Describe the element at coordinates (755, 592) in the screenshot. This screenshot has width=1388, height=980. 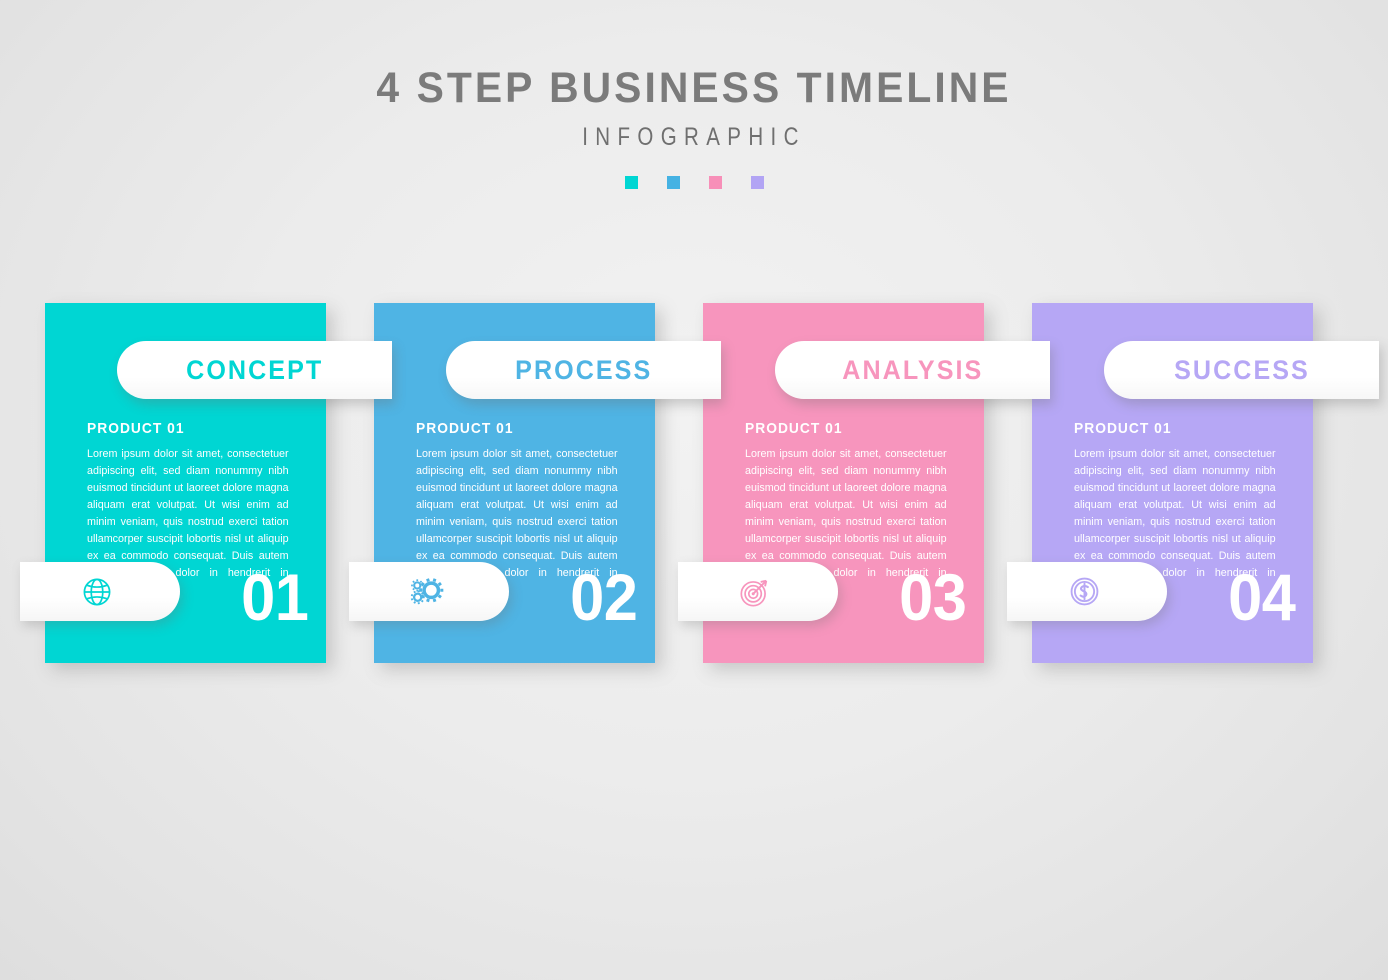
I see `target-icon` at that location.